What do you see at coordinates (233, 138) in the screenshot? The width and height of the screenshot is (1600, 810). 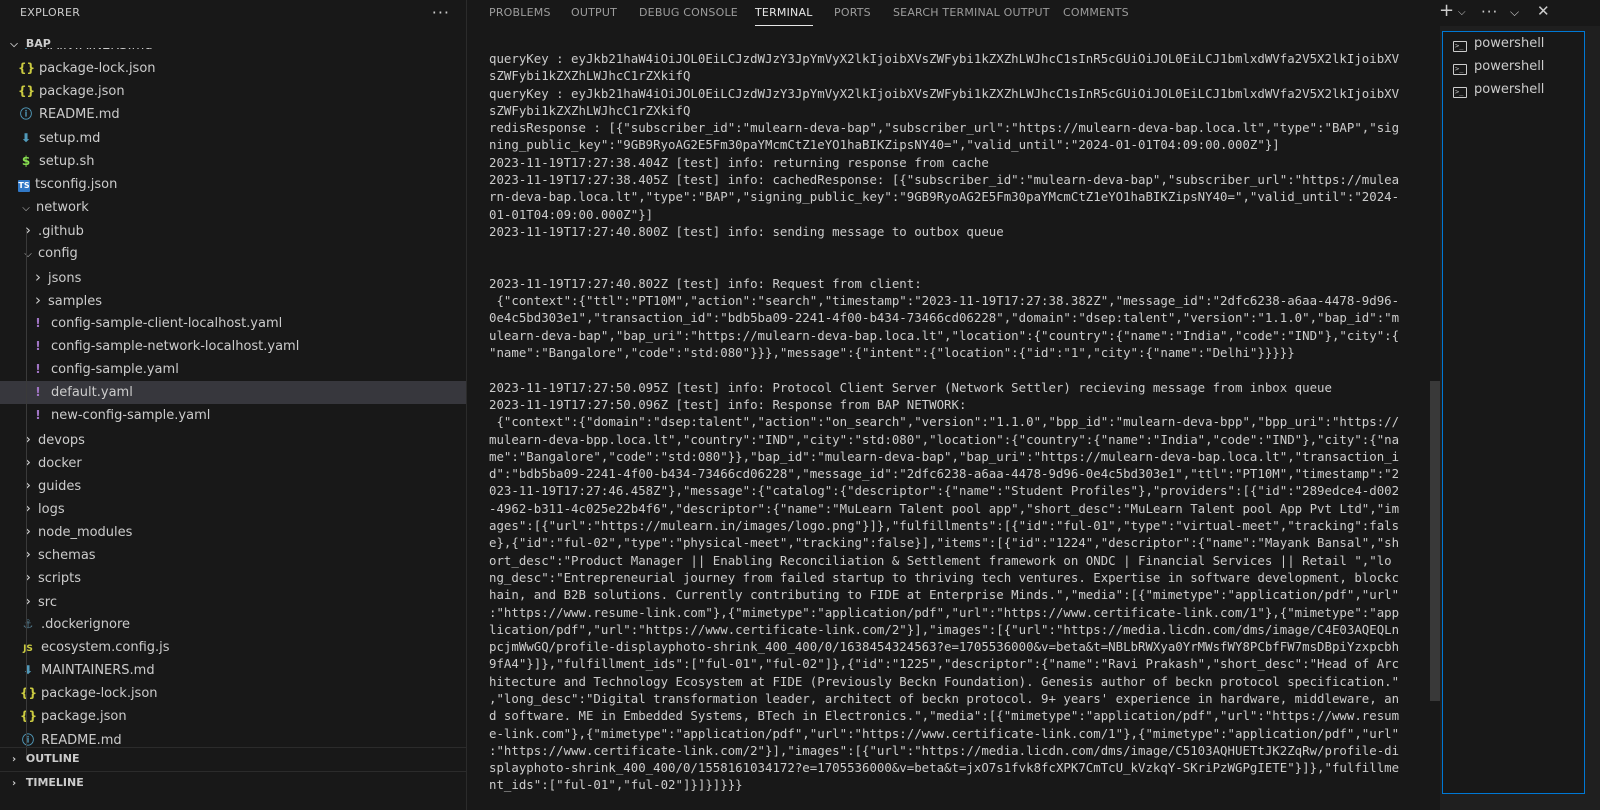 I see `file-item: ⬇ setup.md` at bounding box center [233, 138].